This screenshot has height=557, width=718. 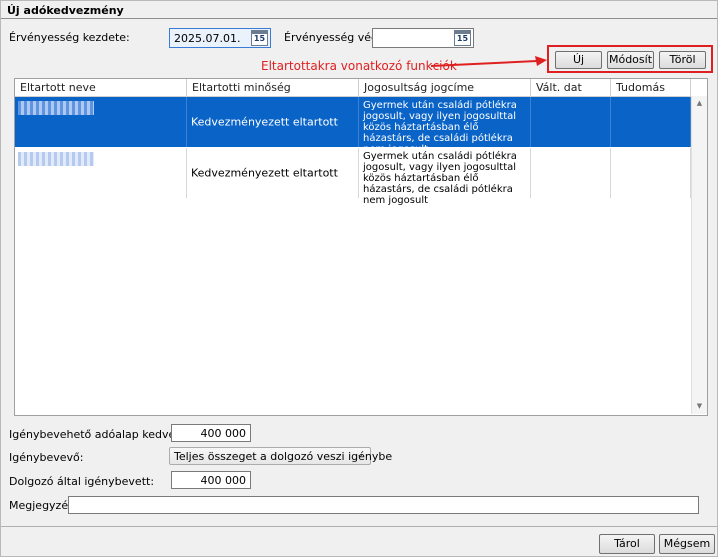 What do you see at coordinates (359, 66) in the screenshot?
I see `annotation-label: Eltartottakra vonatkozó funkciók` at bounding box center [359, 66].